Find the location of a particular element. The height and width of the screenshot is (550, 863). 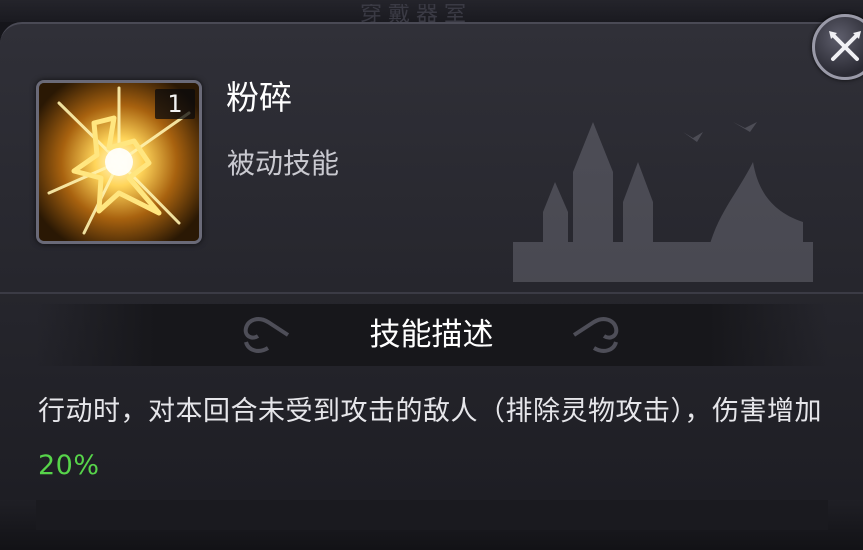

skill-icon: 1 is located at coordinates (119, 162).